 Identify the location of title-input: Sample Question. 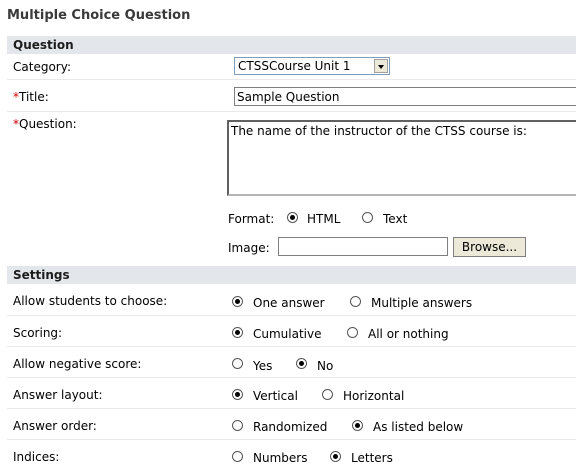
(405, 96).